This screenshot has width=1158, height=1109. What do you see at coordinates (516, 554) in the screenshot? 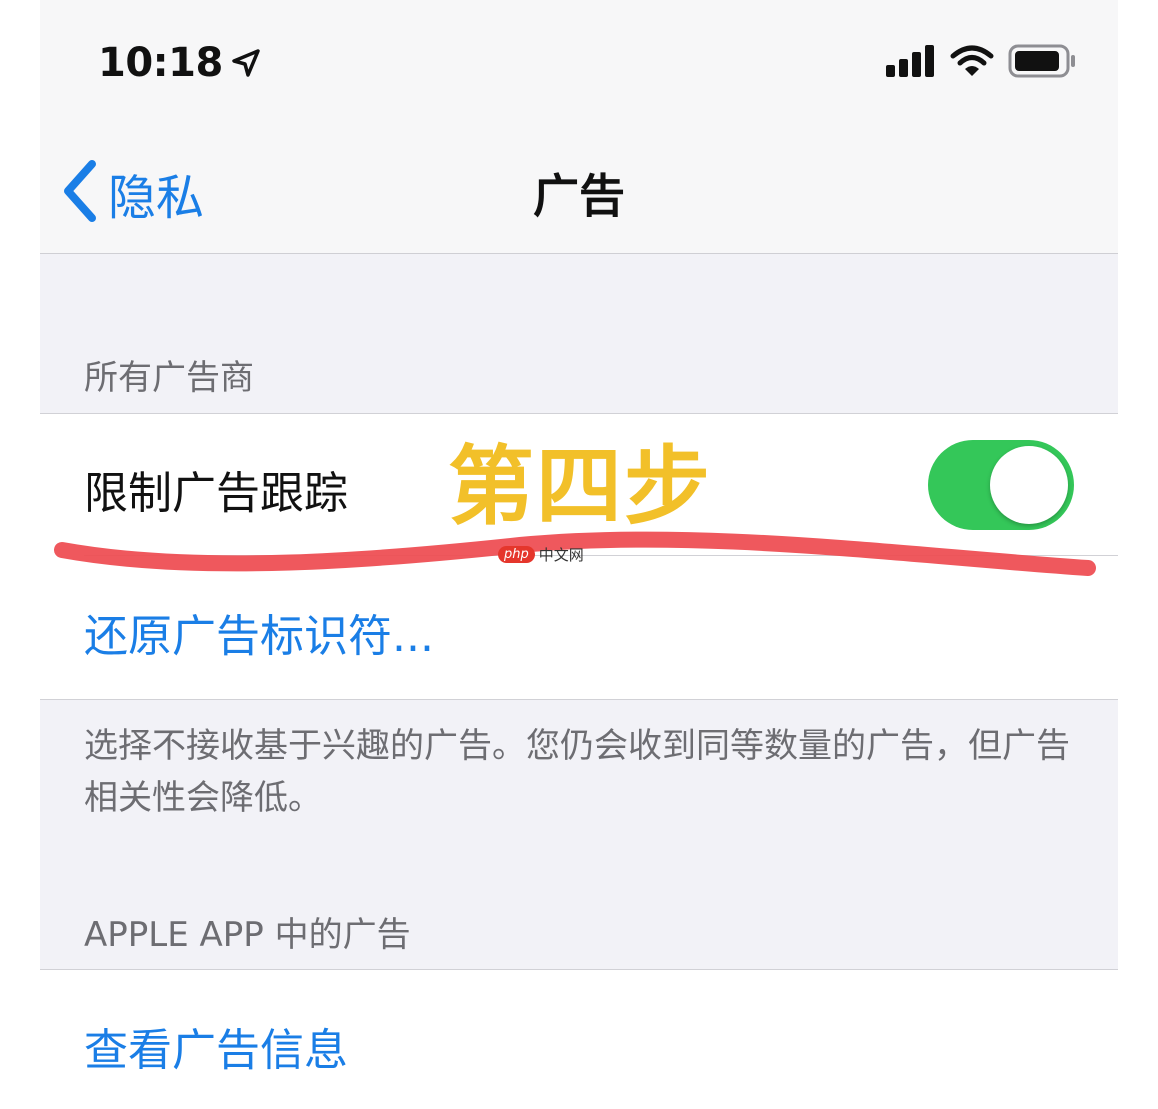
I see `watermark-logo: php` at bounding box center [516, 554].